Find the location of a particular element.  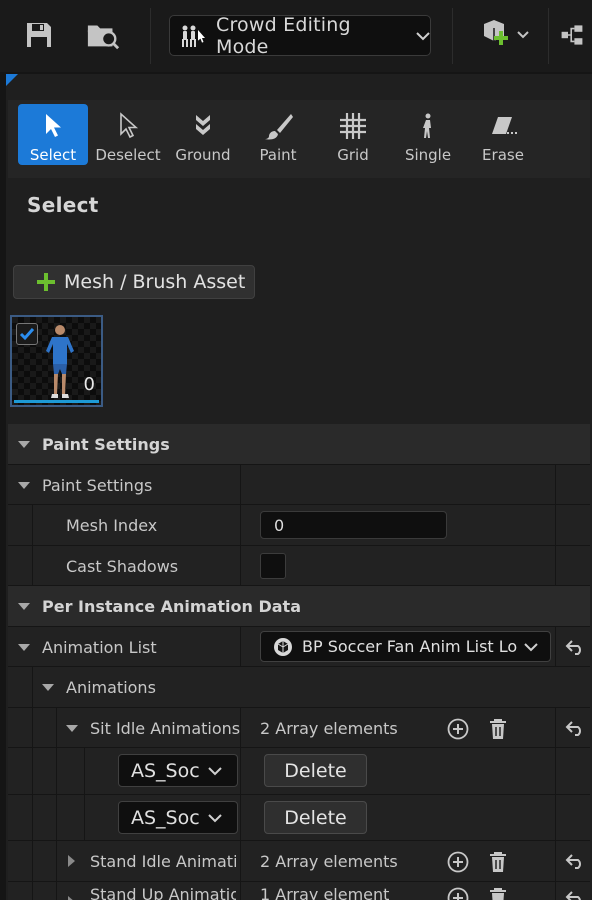

selection-bar is located at coordinates (56, 401).